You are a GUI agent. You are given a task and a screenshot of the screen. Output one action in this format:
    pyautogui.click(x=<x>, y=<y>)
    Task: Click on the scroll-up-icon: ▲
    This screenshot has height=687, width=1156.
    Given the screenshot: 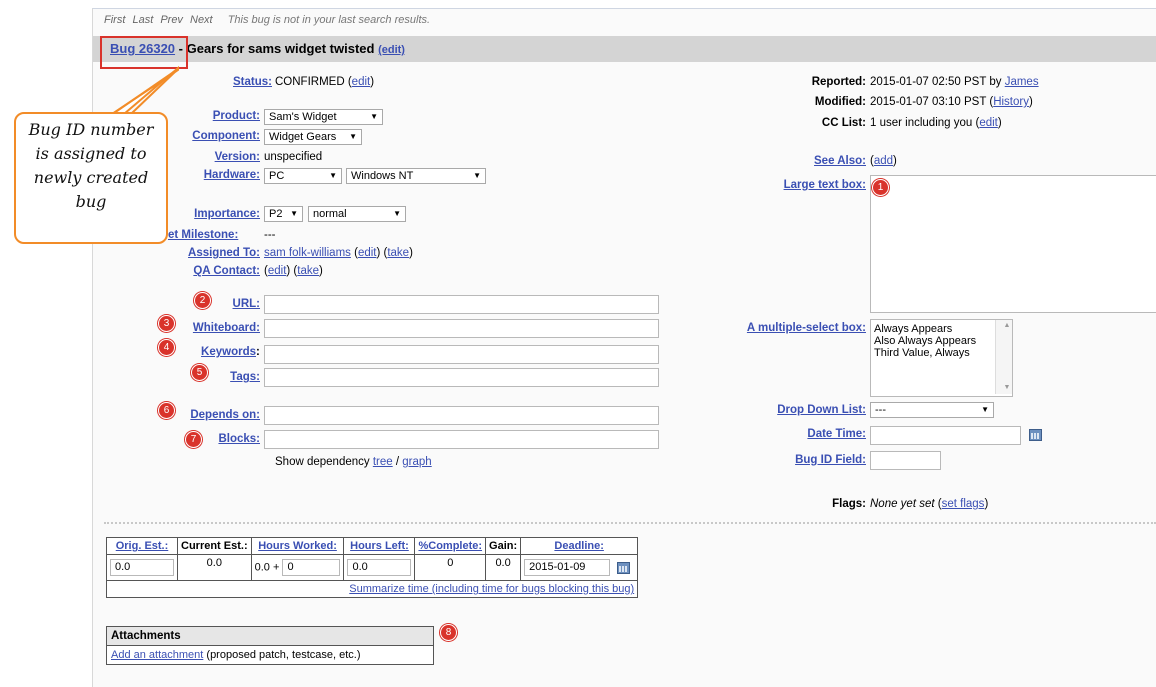 What is the action you would take?
    pyautogui.click(x=1005, y=326)
    